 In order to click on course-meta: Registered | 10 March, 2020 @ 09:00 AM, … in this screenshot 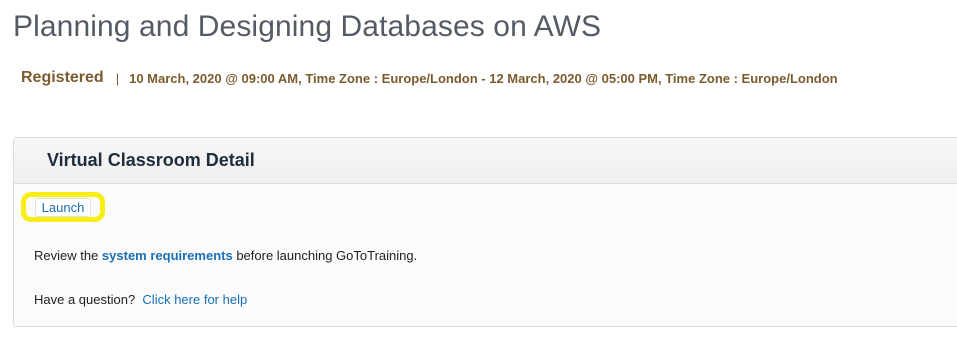, I will do `click(429, 78)`.